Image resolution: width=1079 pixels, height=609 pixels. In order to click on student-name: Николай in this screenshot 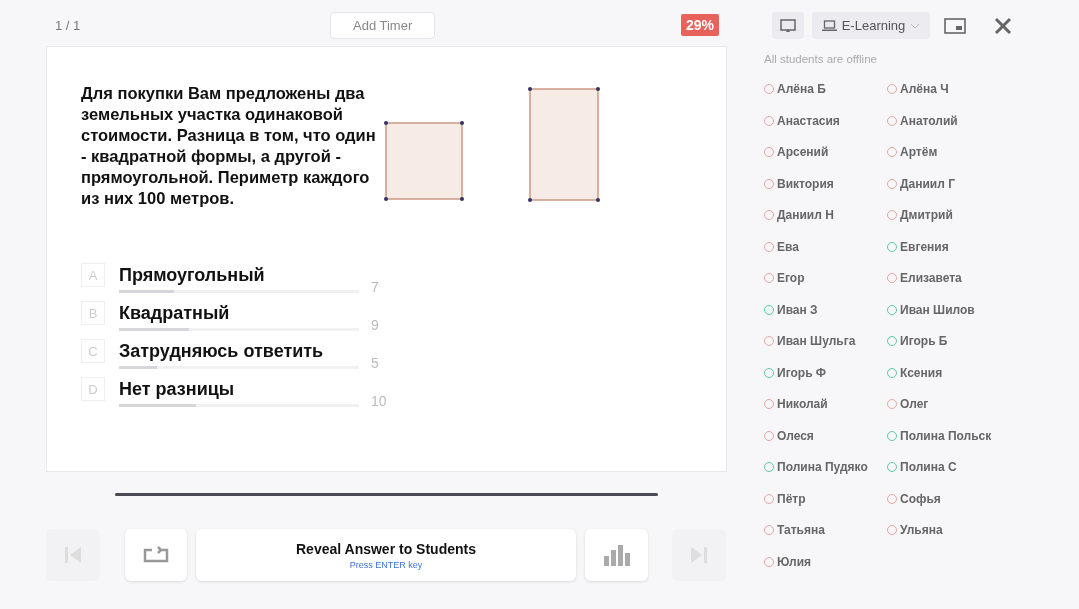, I will do `click(802, 404)`.